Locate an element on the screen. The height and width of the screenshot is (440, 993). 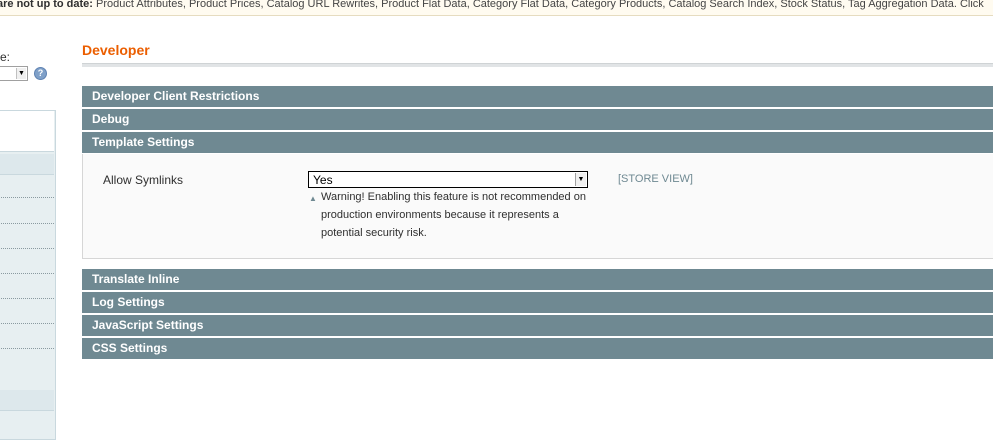
scope-switcher-select: ▼ is located at coordinates (14, 73).